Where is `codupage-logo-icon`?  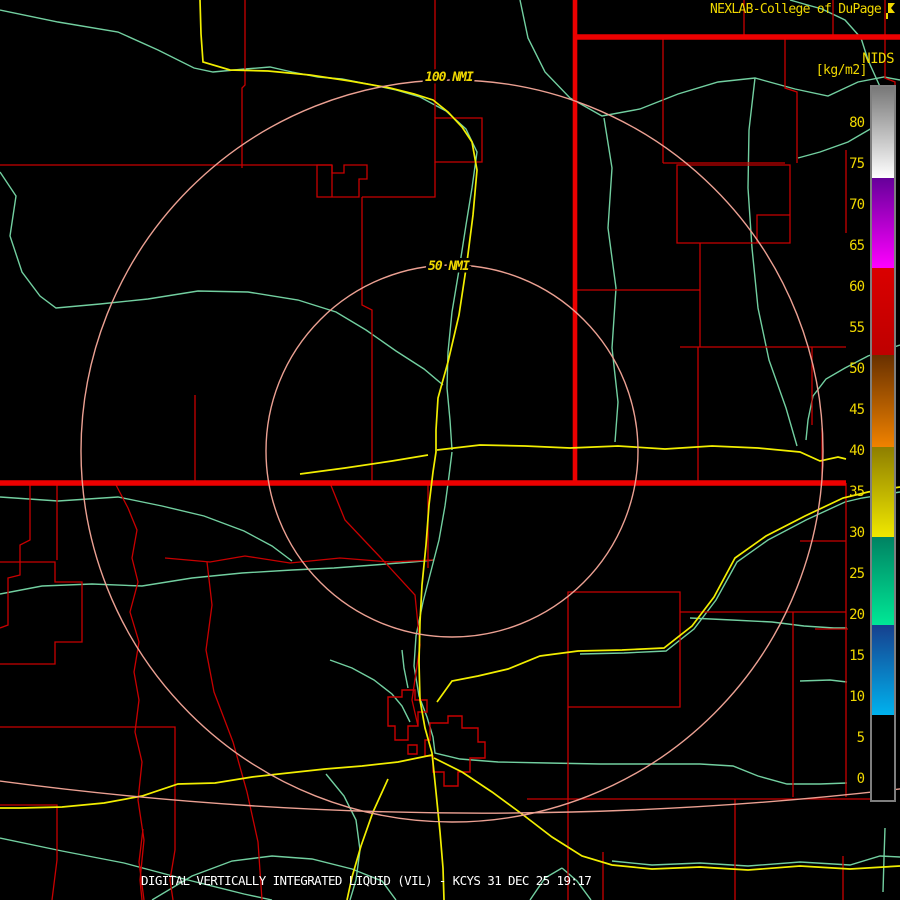 codupage-logo-icon is located at coordinates (890, 11).